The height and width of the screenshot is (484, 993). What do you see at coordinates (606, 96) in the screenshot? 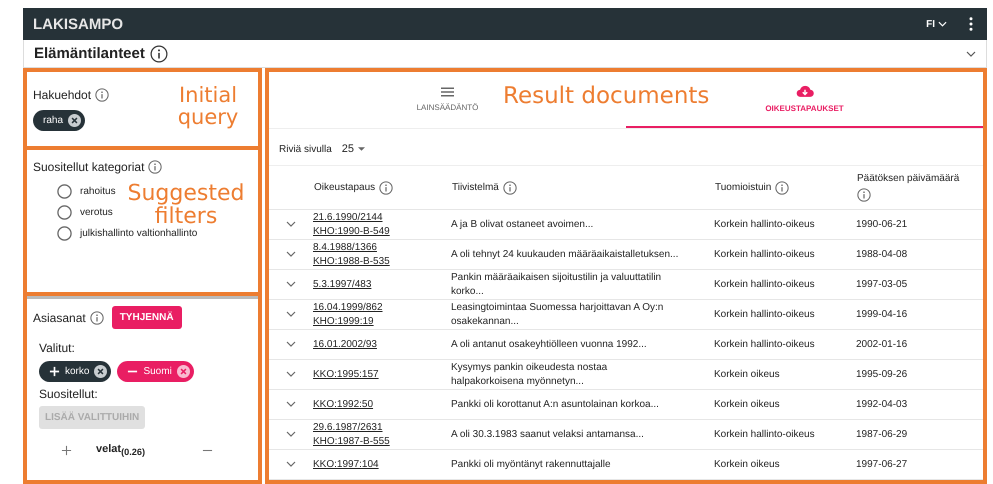
I see `annotation-label: Result documents` at bounding box center [606, 96].